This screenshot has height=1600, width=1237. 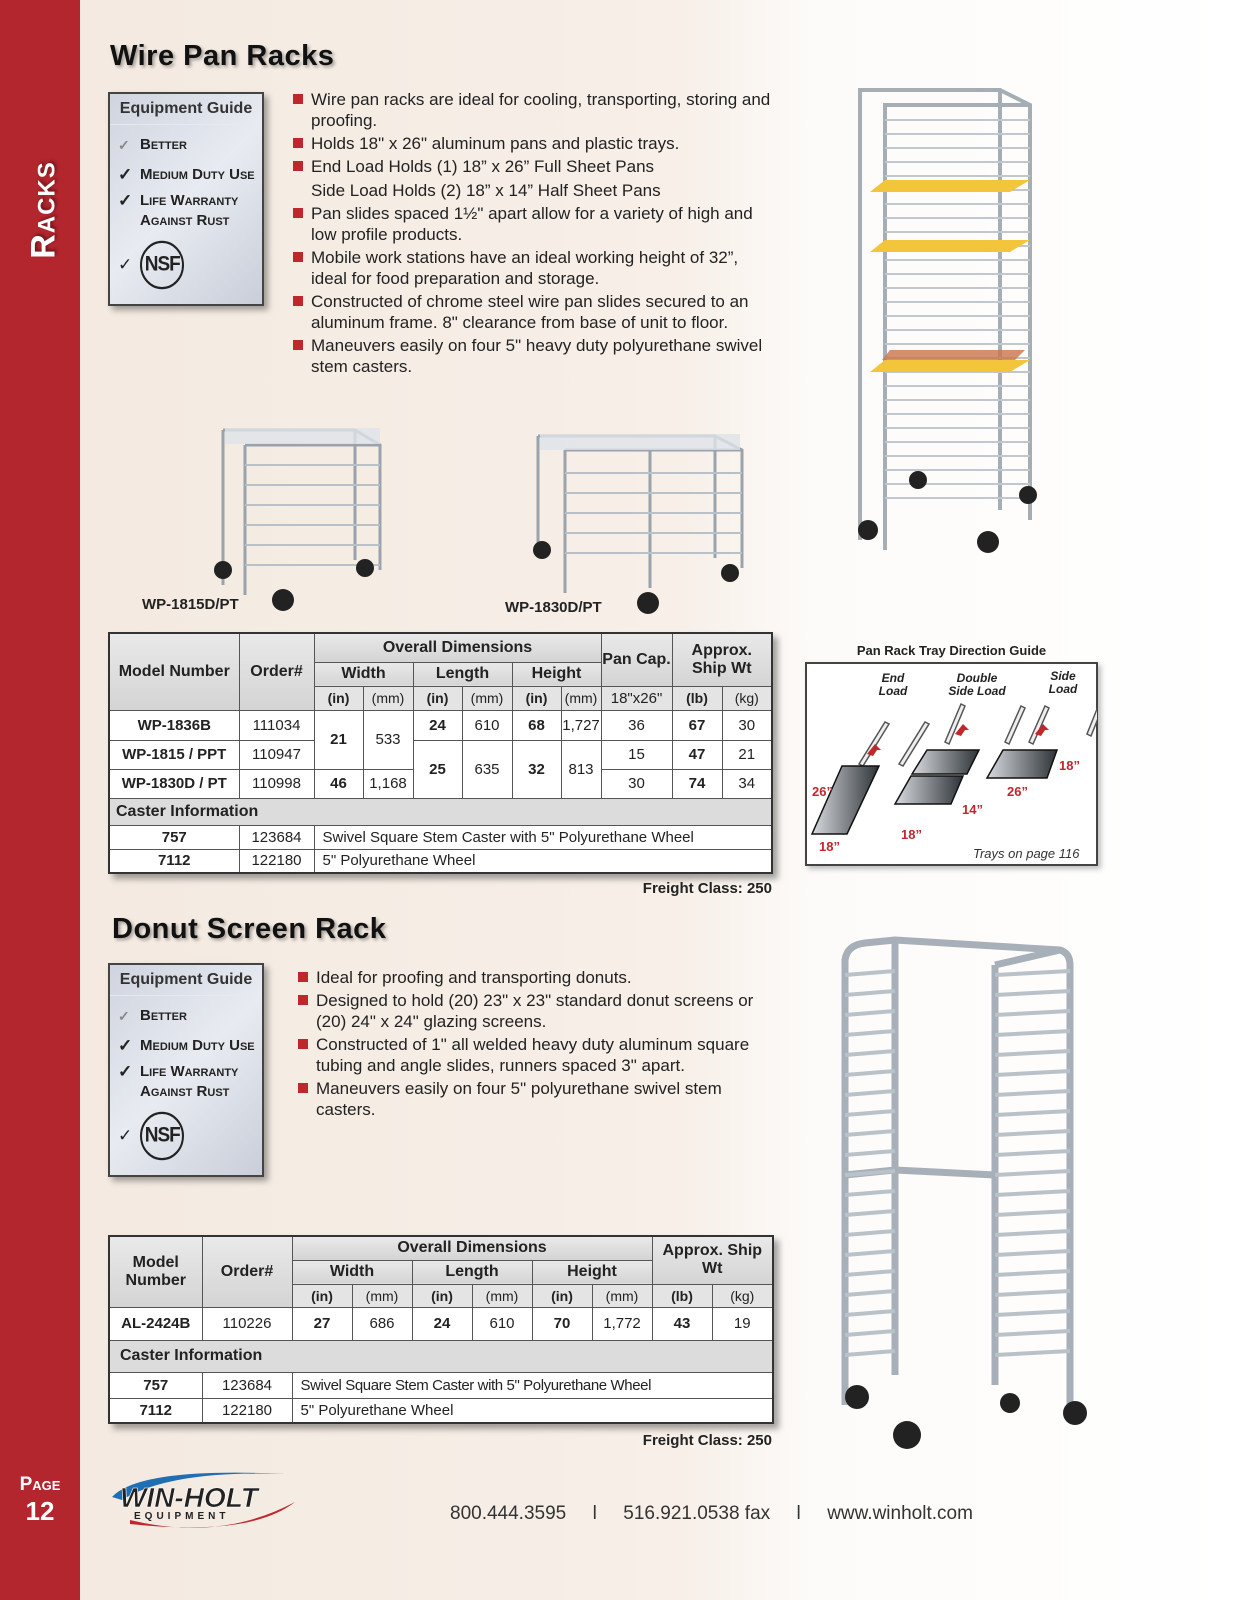 What do you see at coordinates (508, 1513) in the screenshot?
I see `phone: 800.444.3595` at bounding box center [508, 1513].